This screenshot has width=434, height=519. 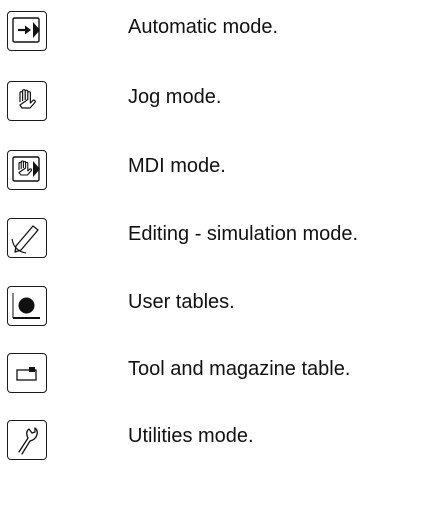 I want to click on editing-mode-label: Editing - simulation mode., so click(x=243, y=234).